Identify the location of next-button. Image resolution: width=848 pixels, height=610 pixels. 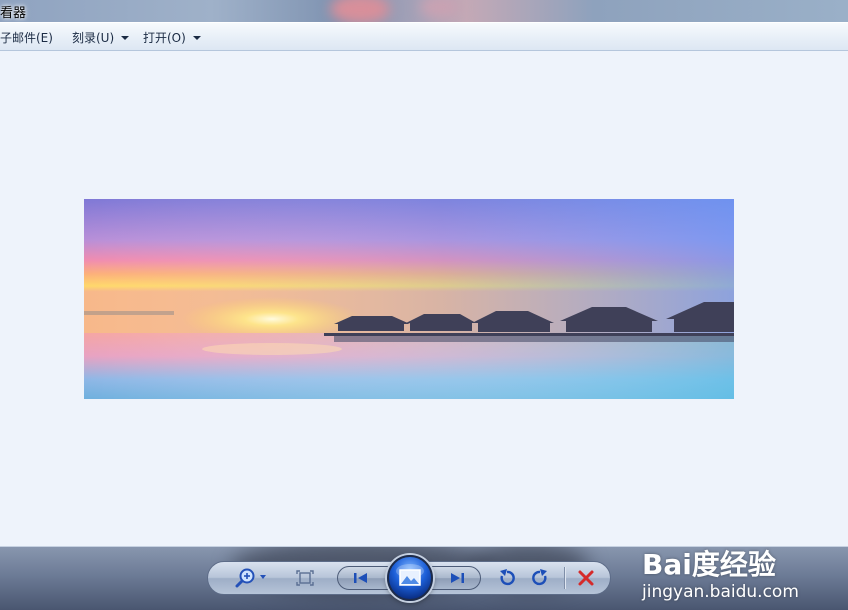
(457, 578).